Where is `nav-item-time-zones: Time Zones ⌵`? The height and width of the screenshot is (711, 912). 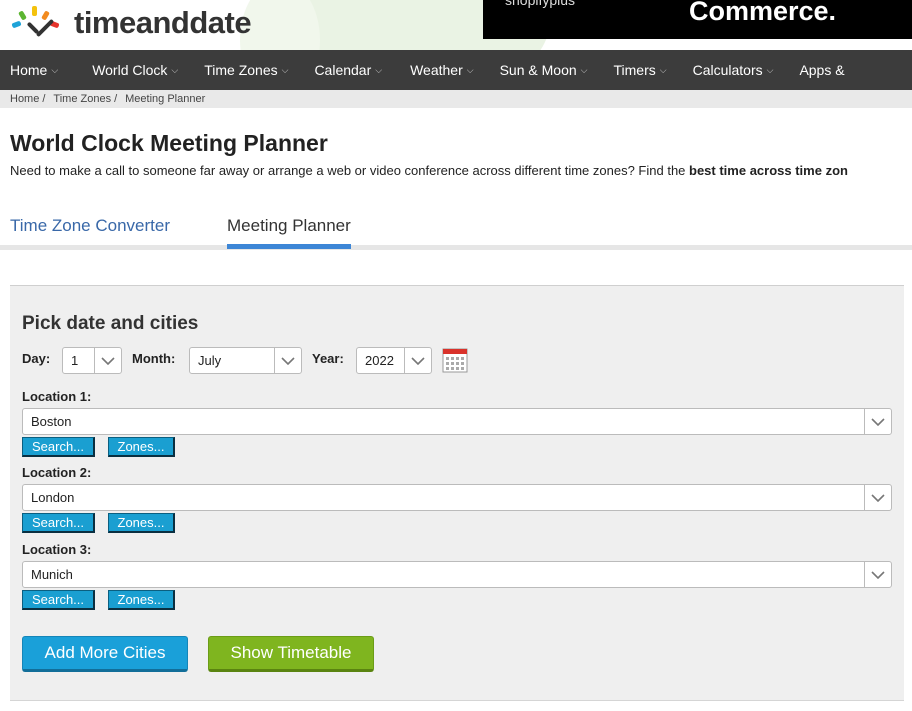 nav-item-time-zones: Time Zones ⌵ is located at coordinates (246, 70).